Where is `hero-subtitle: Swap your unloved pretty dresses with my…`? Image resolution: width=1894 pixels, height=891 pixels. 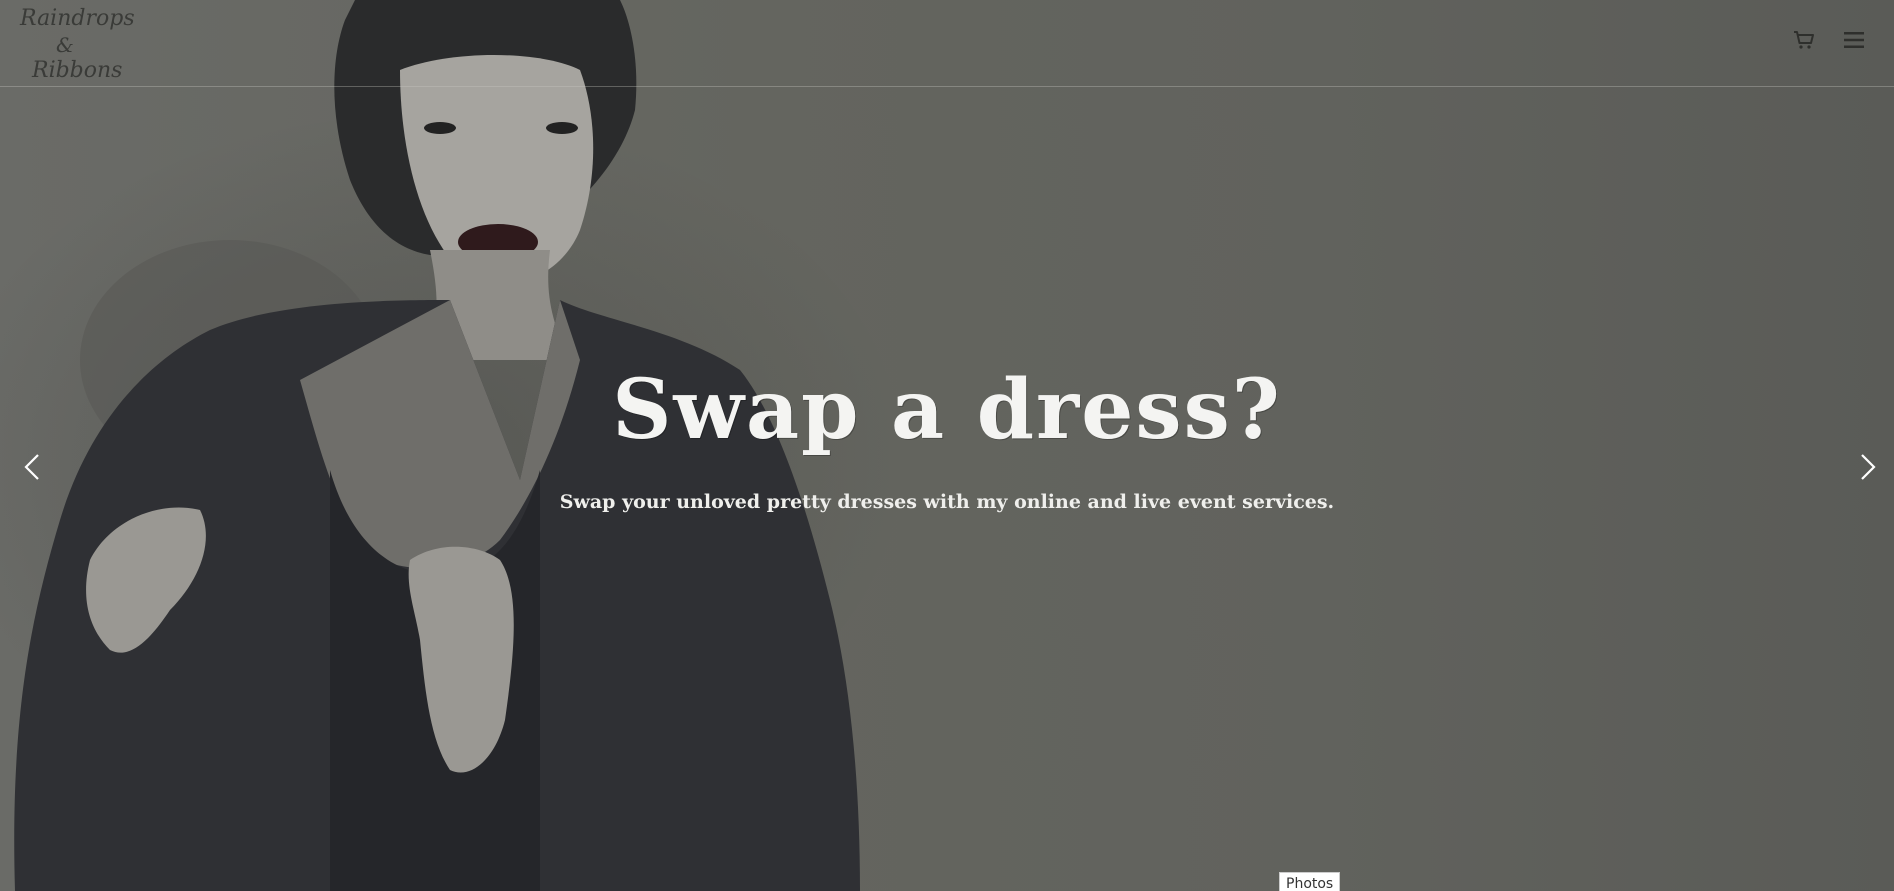 hero-subtitle: Swap your unloved pretty dresses with my… is located at coordinates (947, 502).